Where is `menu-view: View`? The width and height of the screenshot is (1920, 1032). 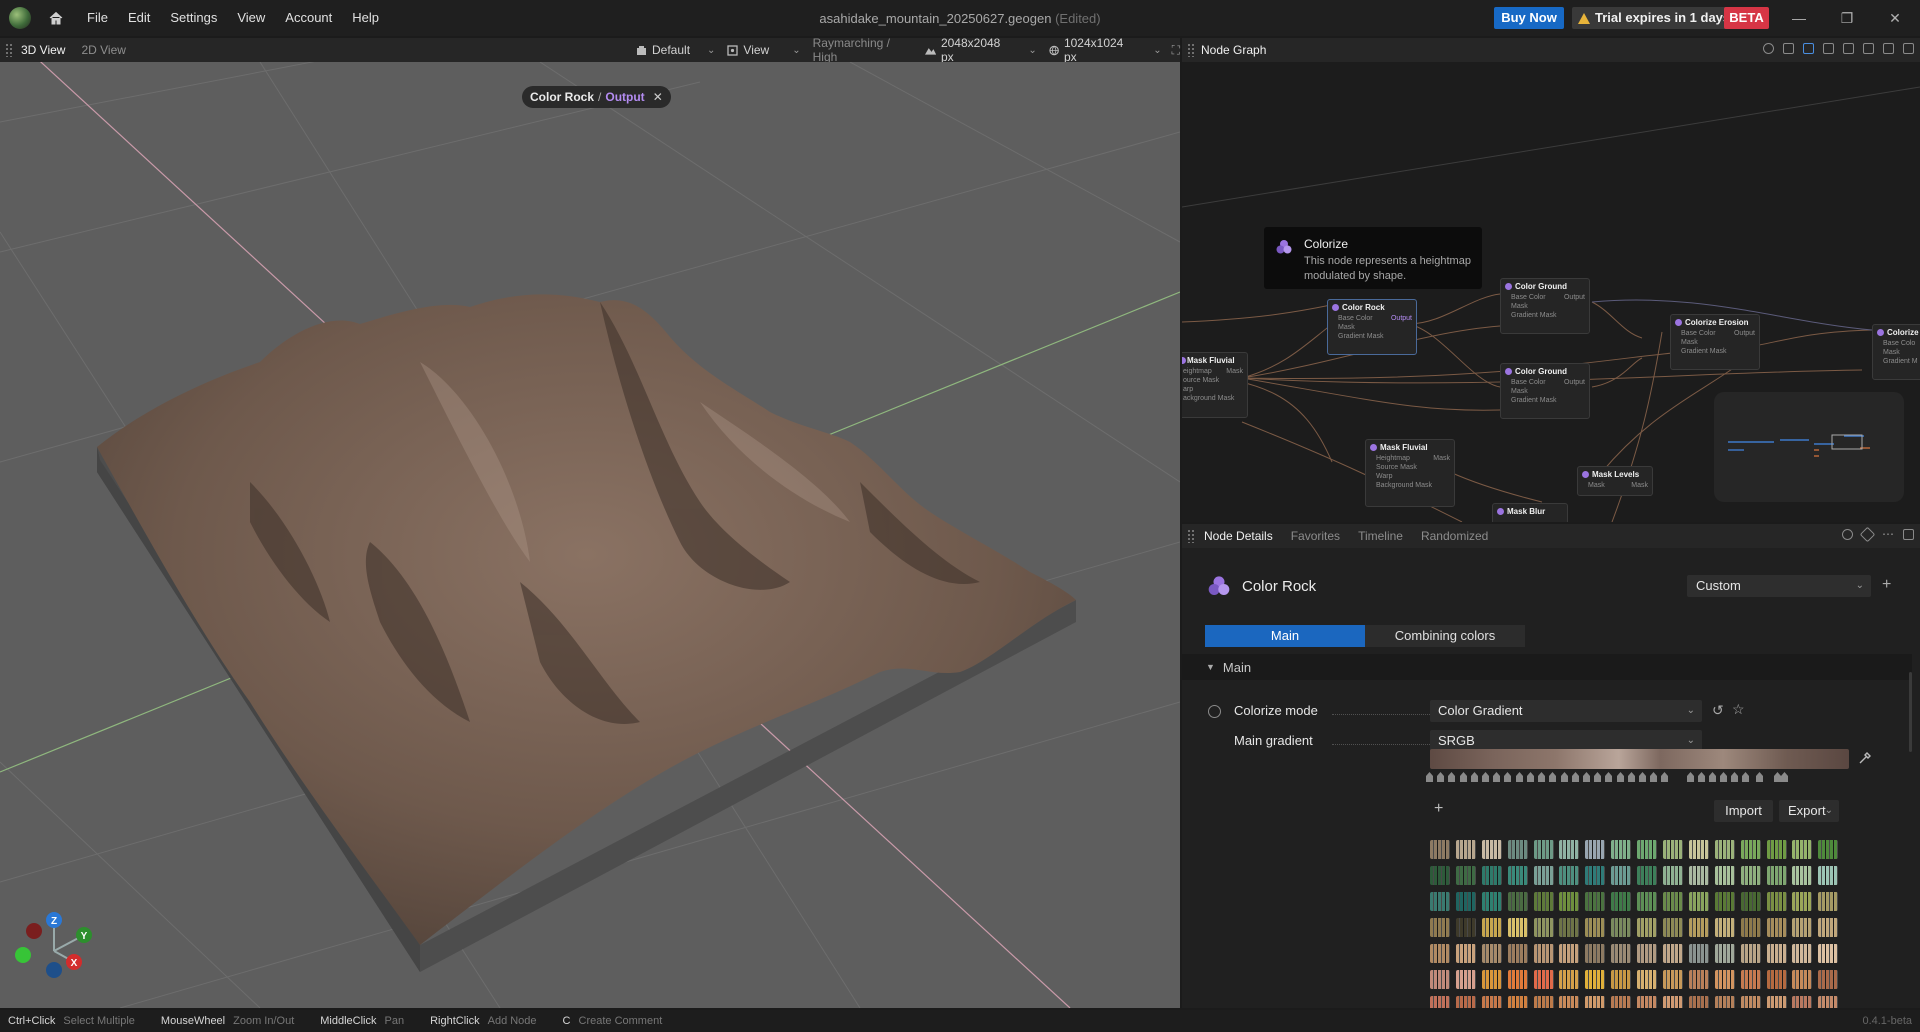 menu-view: View is located at coordinates (251, 18).